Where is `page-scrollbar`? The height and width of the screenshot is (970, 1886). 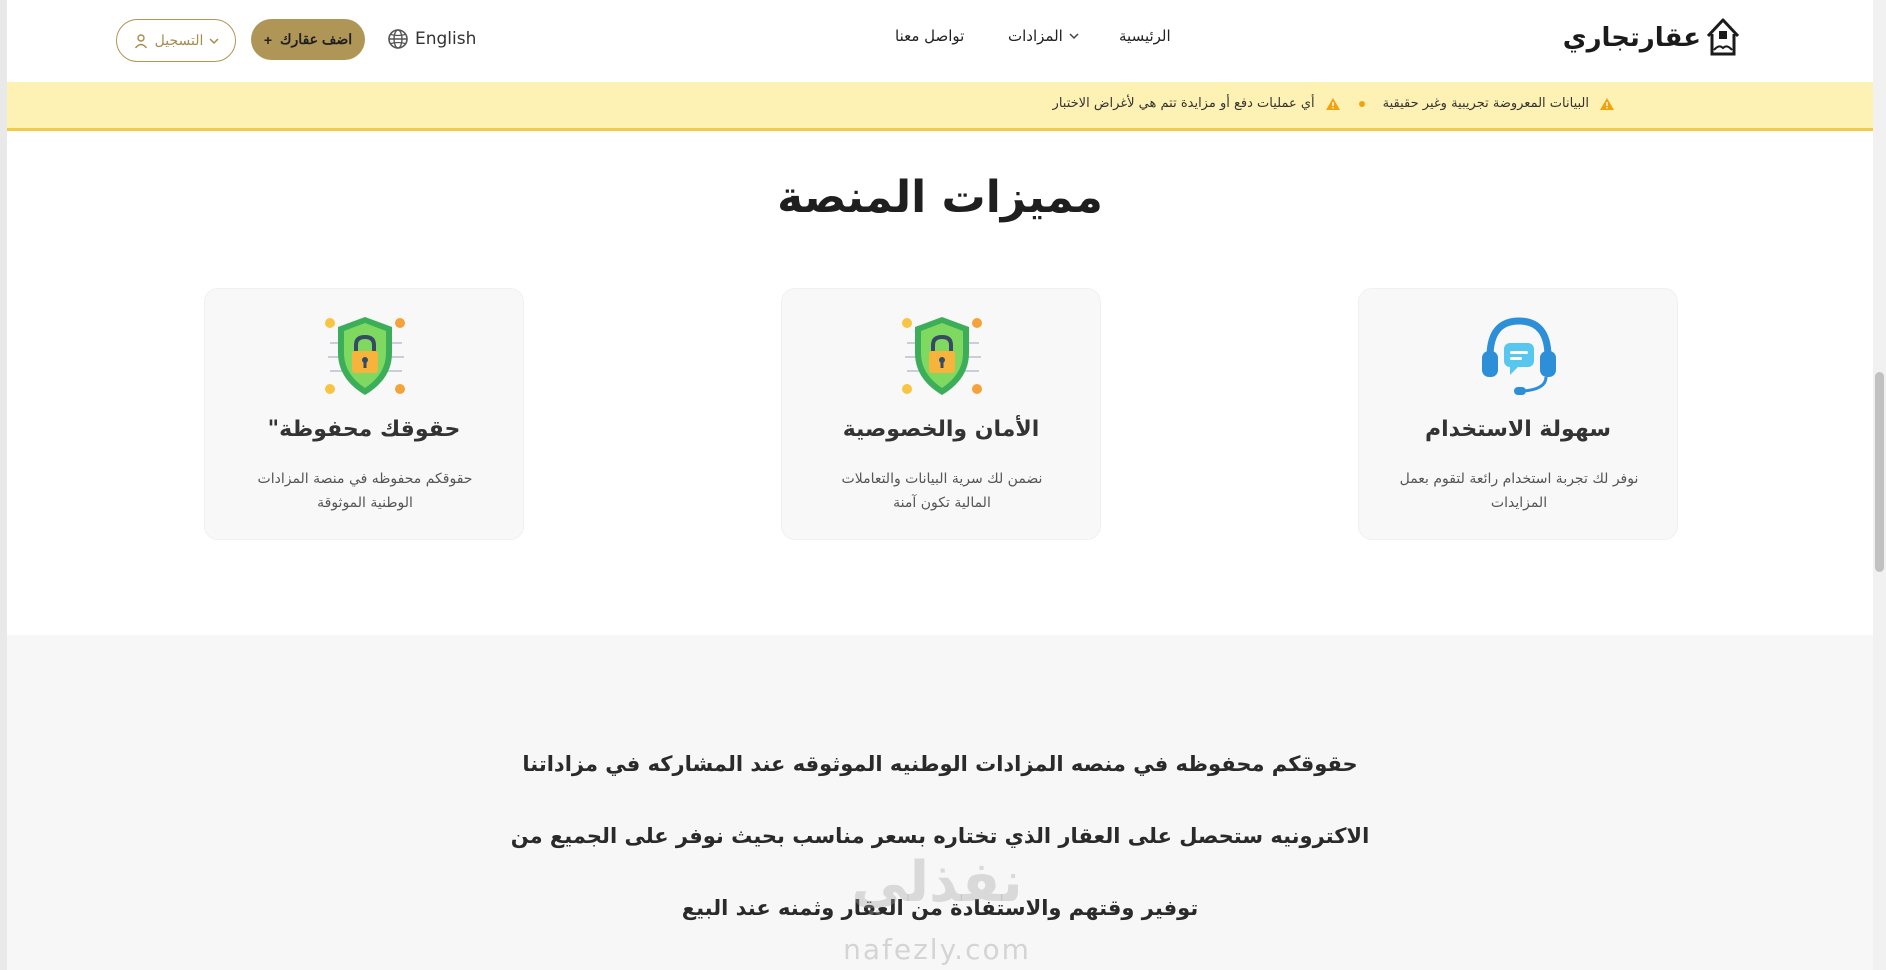
page-scrollbar is located at coordinates (1879, 485).